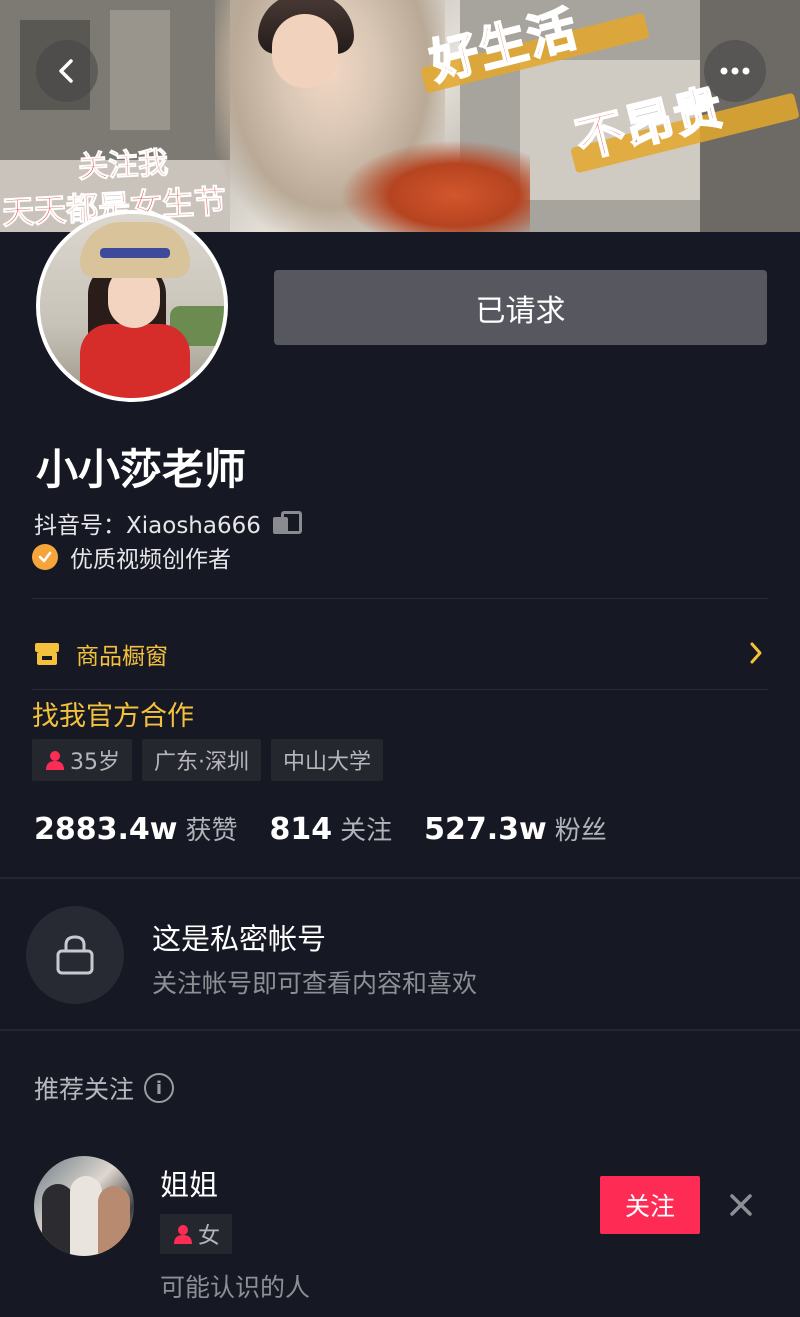 Image resolution: width=800 pixels, height=1317 pixels. Describe the element at coordinates (132, 306) in the screenshot. I see `profile-avatar` at that location.